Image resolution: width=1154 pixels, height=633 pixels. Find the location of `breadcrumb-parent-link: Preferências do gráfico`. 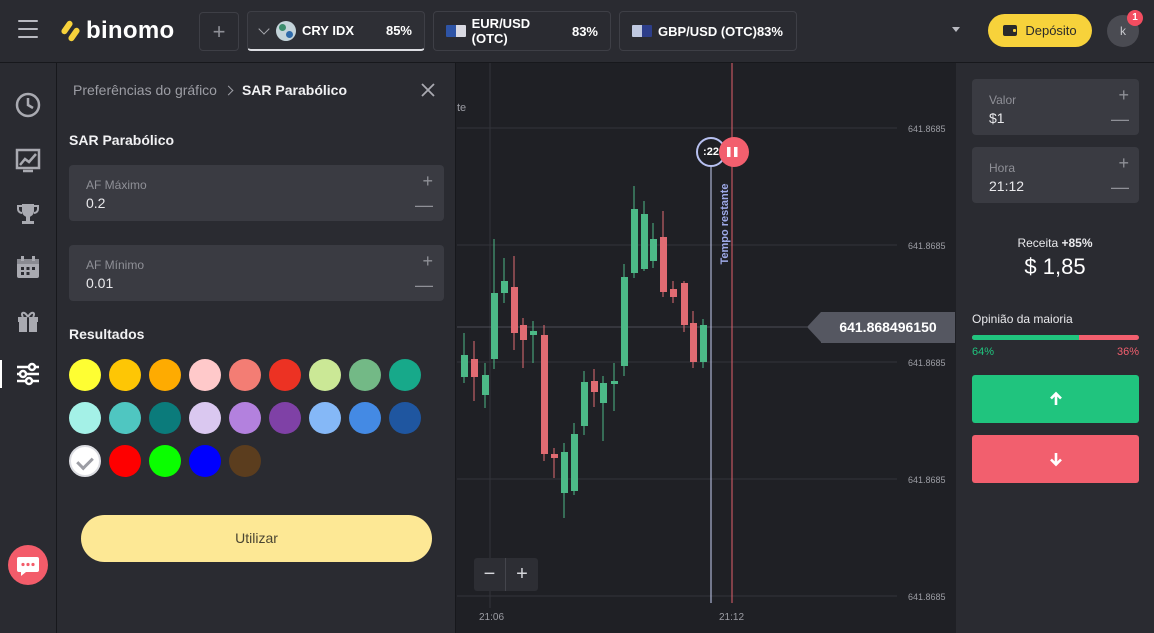

breadcrumb-parent-link: Preferências do gráfico is located at coordinates (145, 90).